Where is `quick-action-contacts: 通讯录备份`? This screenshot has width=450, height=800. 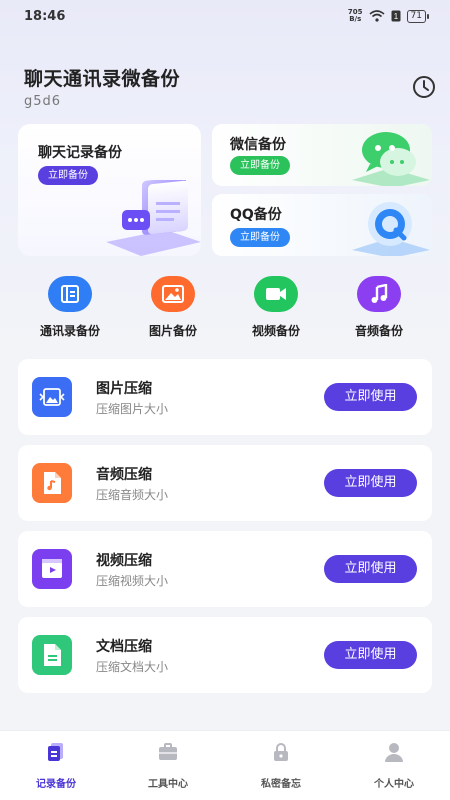
quick-action-contacts: 通讯录备份 is located at coordinates (70, 307).